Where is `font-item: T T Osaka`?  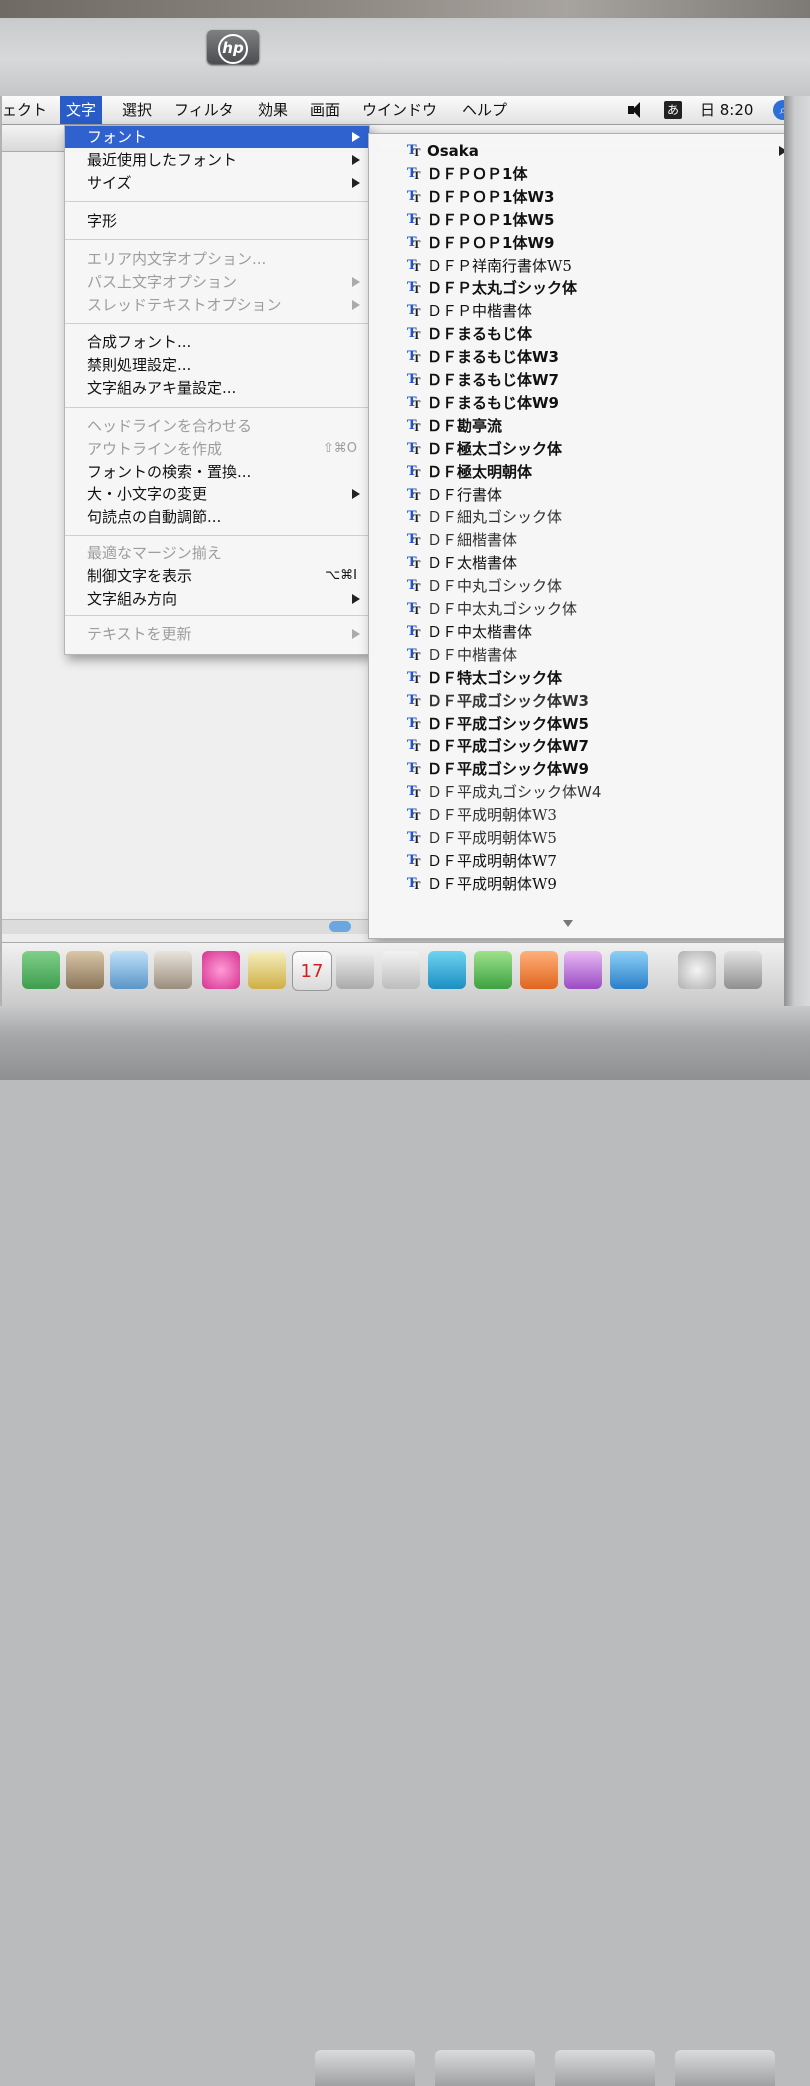 font-item: T T Osaka is located at coordinates (576, 151).